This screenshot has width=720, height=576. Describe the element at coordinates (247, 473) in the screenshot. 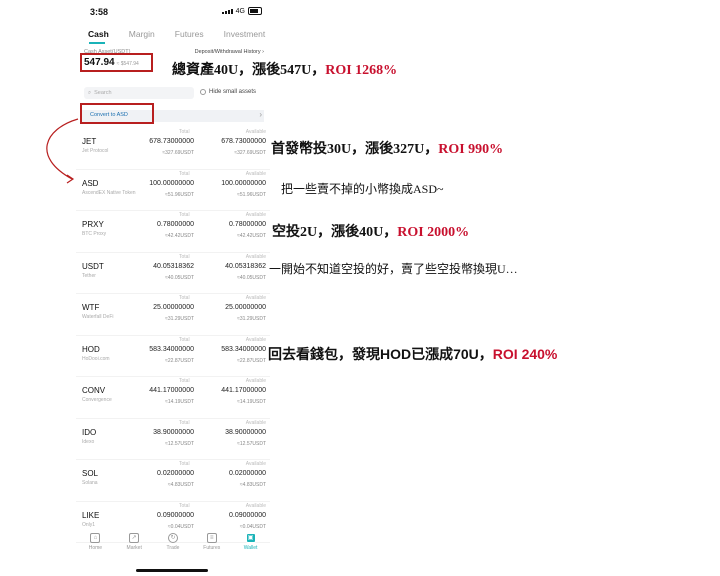

I see `available-amount: 0.02000000` at that location.